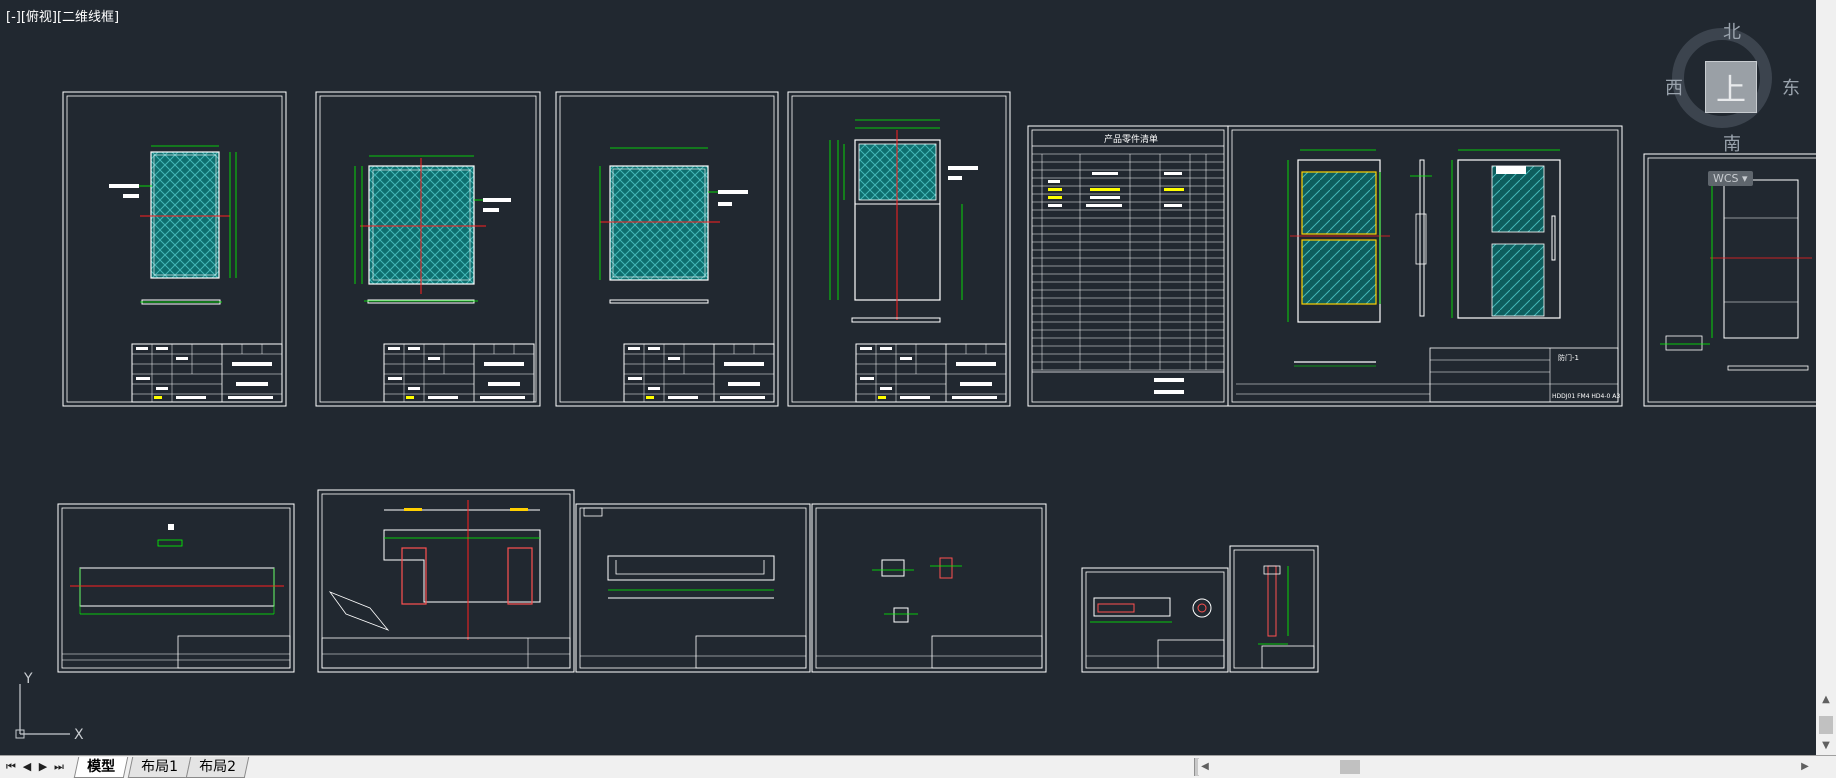  I want to click on vertical-scroll-thumb, so click(1826, 725).